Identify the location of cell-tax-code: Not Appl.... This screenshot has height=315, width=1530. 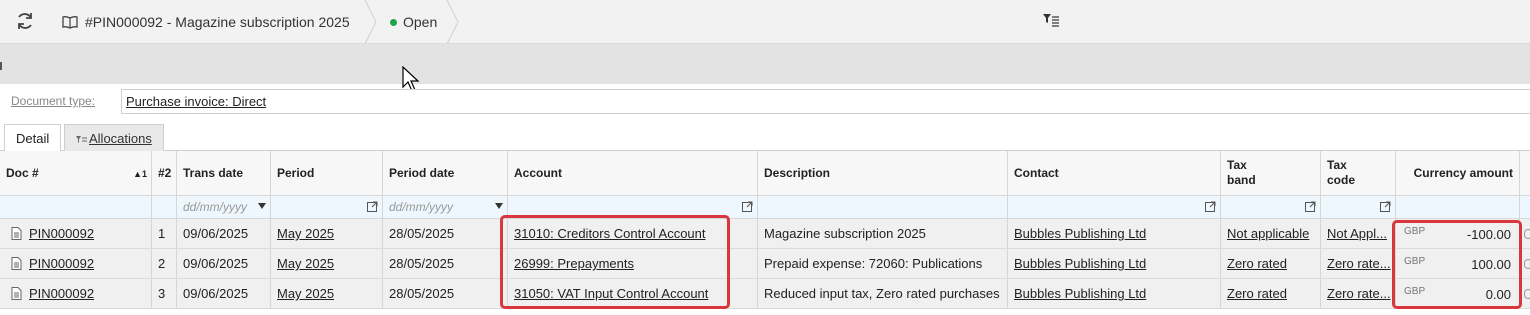
(1358, 233).